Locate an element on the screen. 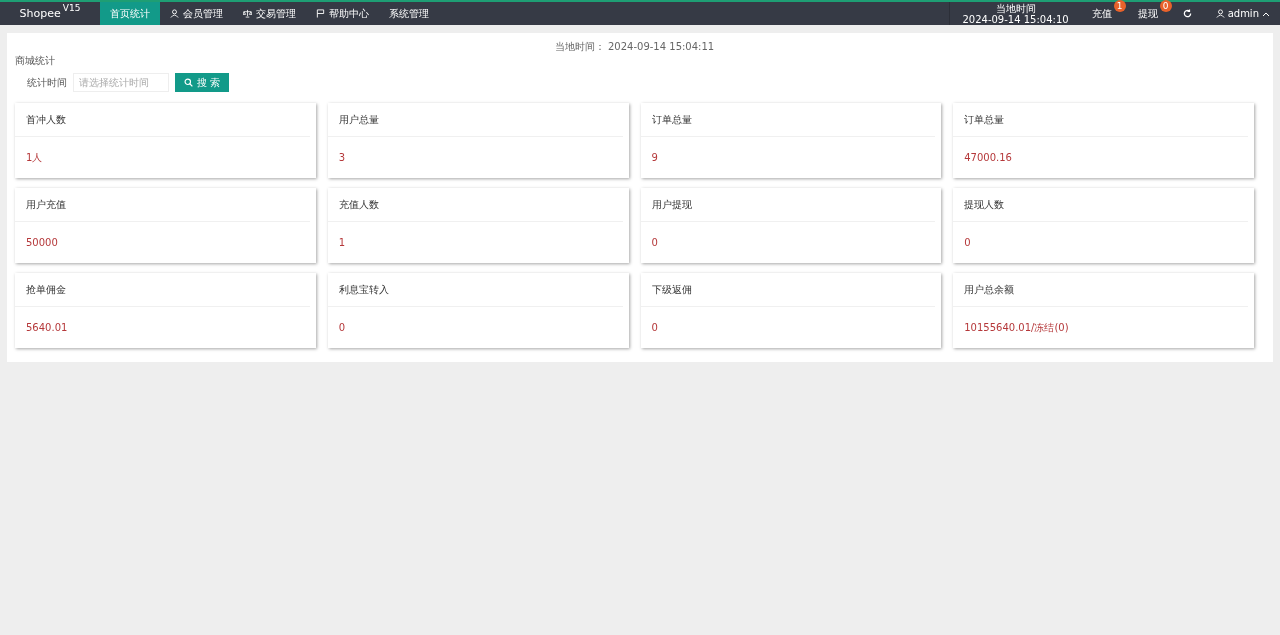 The width and height of the screenshot is (1280, 635). clock-value: 2024-09-14 15:04:10 is located at coordinates (1015, 19).